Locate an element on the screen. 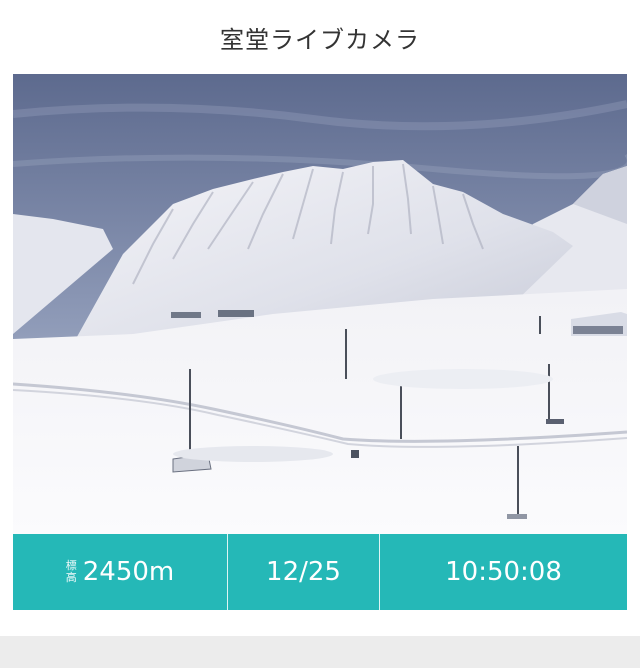 This screenshot has height=668, width=640. camera-info-bar: 標 高 2450m 12/25 10:50:08 is located at coordinates (320, 572).